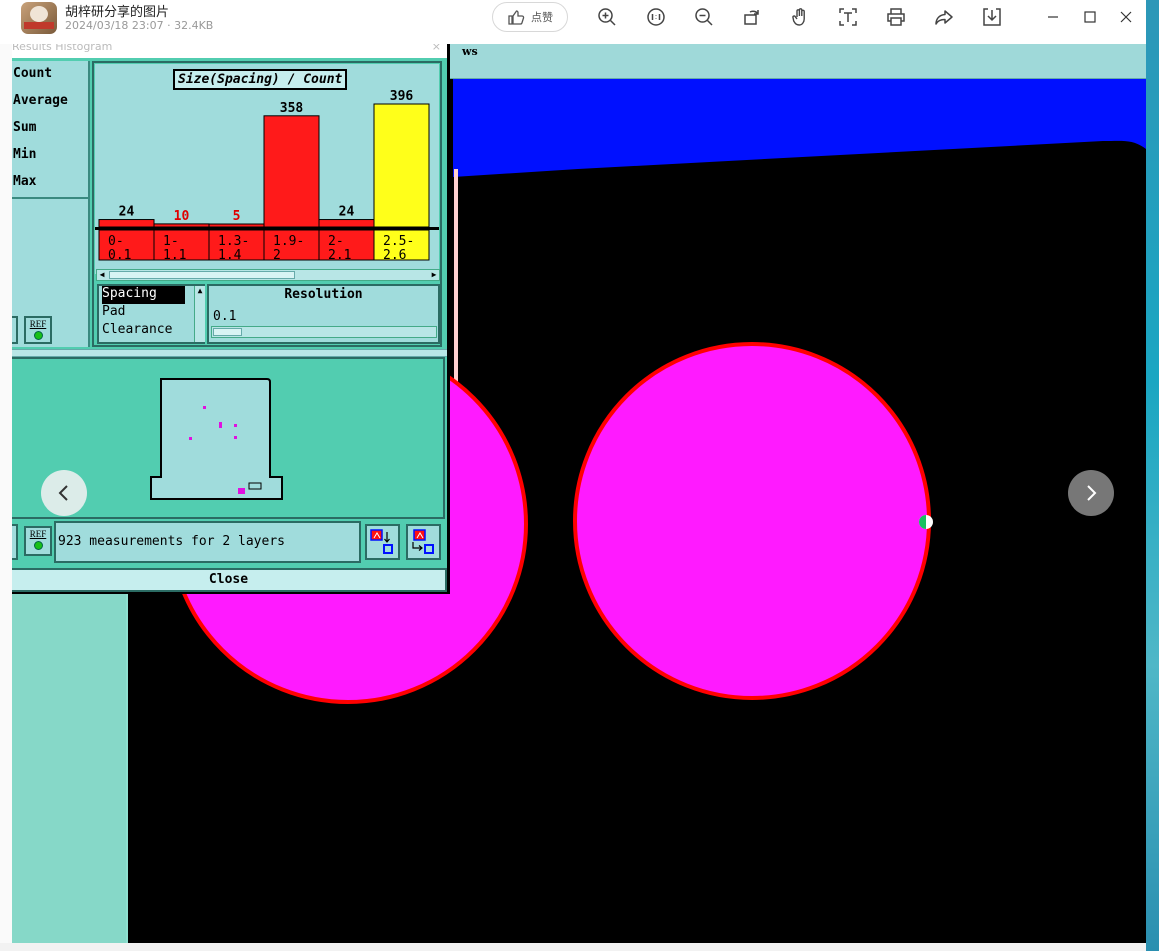 Image resolution: width=1159 pixels, height=951 pixels. I want to click on slider-knob, so click(227, 332).